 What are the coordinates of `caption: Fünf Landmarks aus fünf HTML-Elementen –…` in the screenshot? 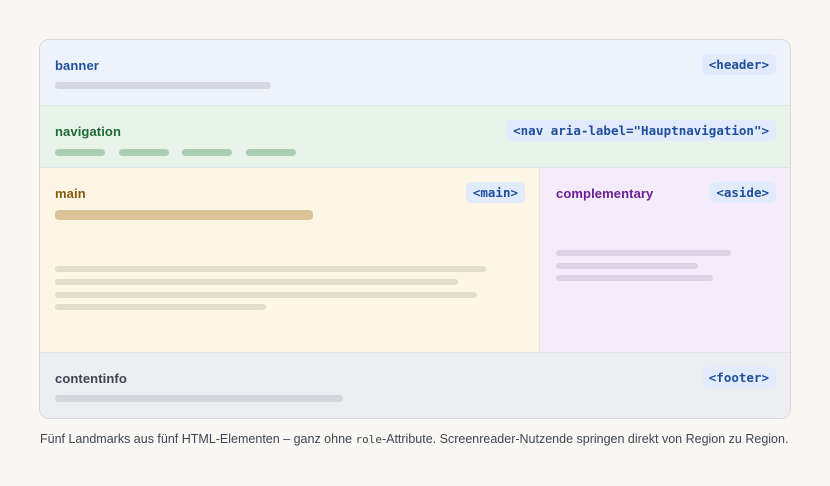 It's located at (414, 439).